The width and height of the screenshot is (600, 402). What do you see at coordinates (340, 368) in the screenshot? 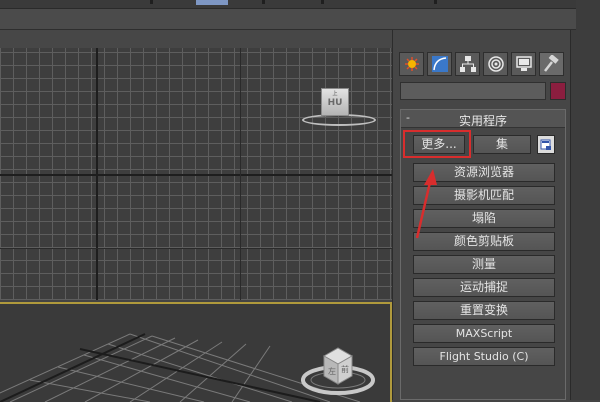
I see `viewcube-perspective` at bounding box center [340, 368].